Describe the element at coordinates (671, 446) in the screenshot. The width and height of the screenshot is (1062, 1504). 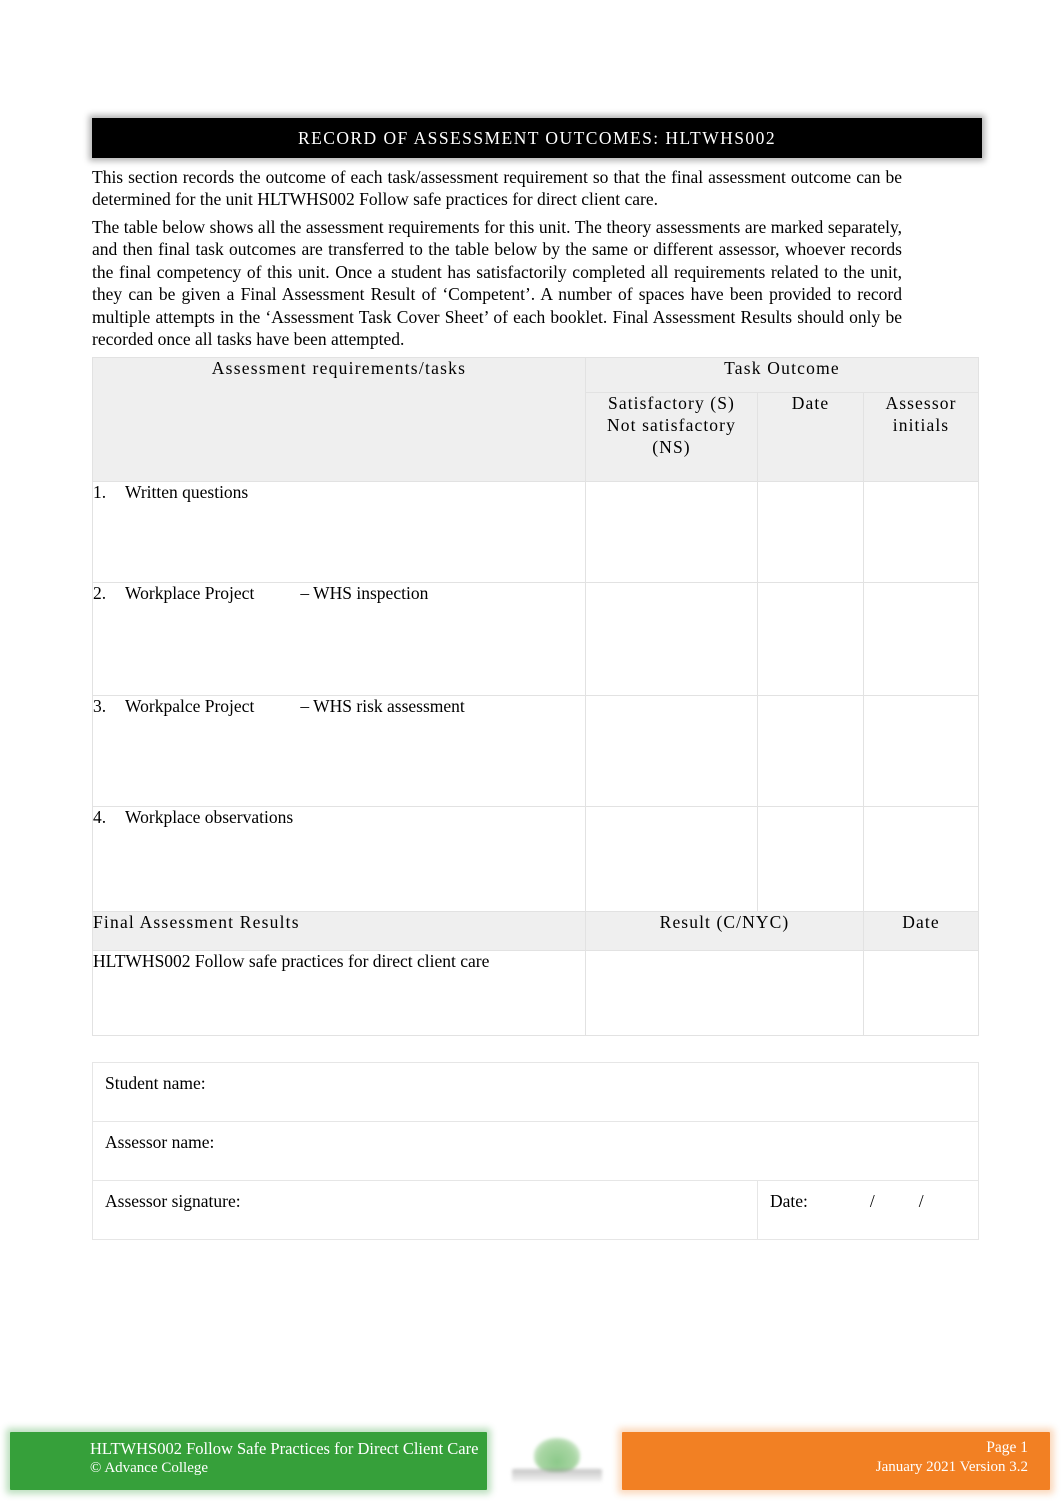
I see `header-satisfactory-line3: (NS)` at that location.